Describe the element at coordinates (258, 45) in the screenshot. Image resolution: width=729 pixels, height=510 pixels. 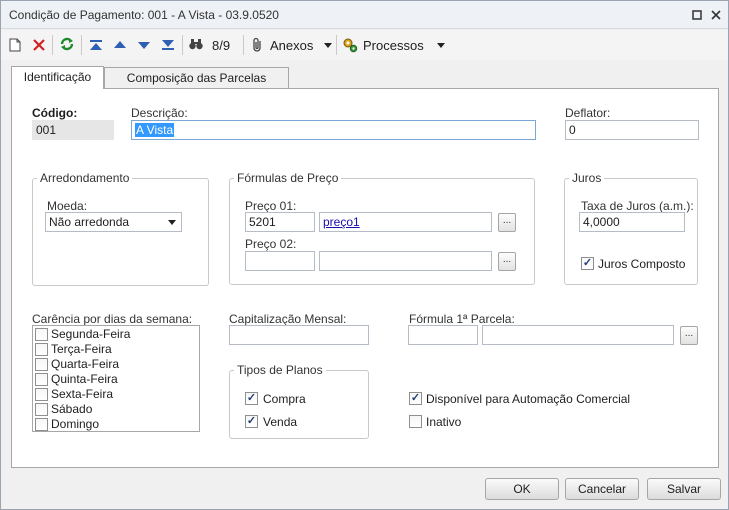
I see `paperclip-icon` at that location.